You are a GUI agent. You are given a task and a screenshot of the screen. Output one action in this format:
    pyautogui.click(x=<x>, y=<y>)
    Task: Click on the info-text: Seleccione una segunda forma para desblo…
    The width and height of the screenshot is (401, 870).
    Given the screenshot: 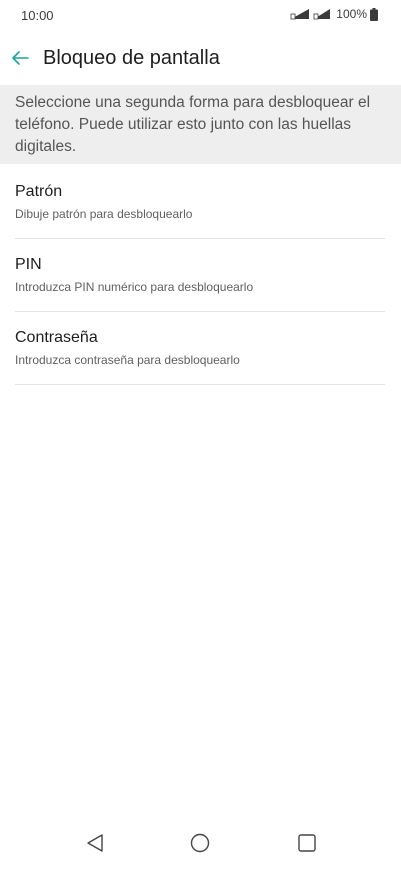 What is the action you would take?
    pyautogui.click(x=193, y=124)
    